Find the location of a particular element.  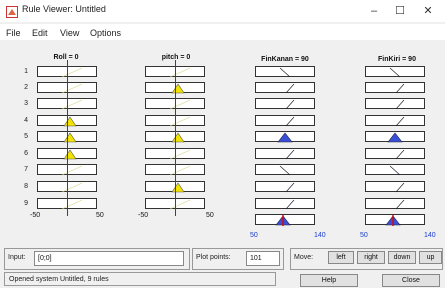

plot-points-label: Plot points: is located at coordinates (213, 257).